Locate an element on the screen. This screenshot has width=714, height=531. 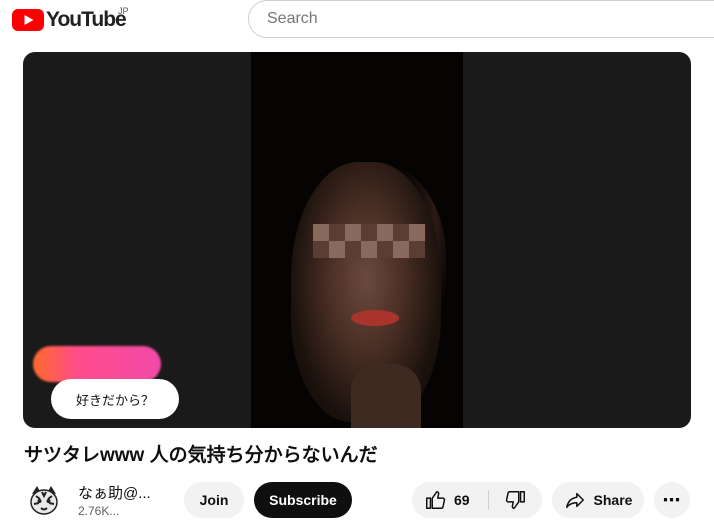
thumbs-down-icon is located at coordinates (515, 500).